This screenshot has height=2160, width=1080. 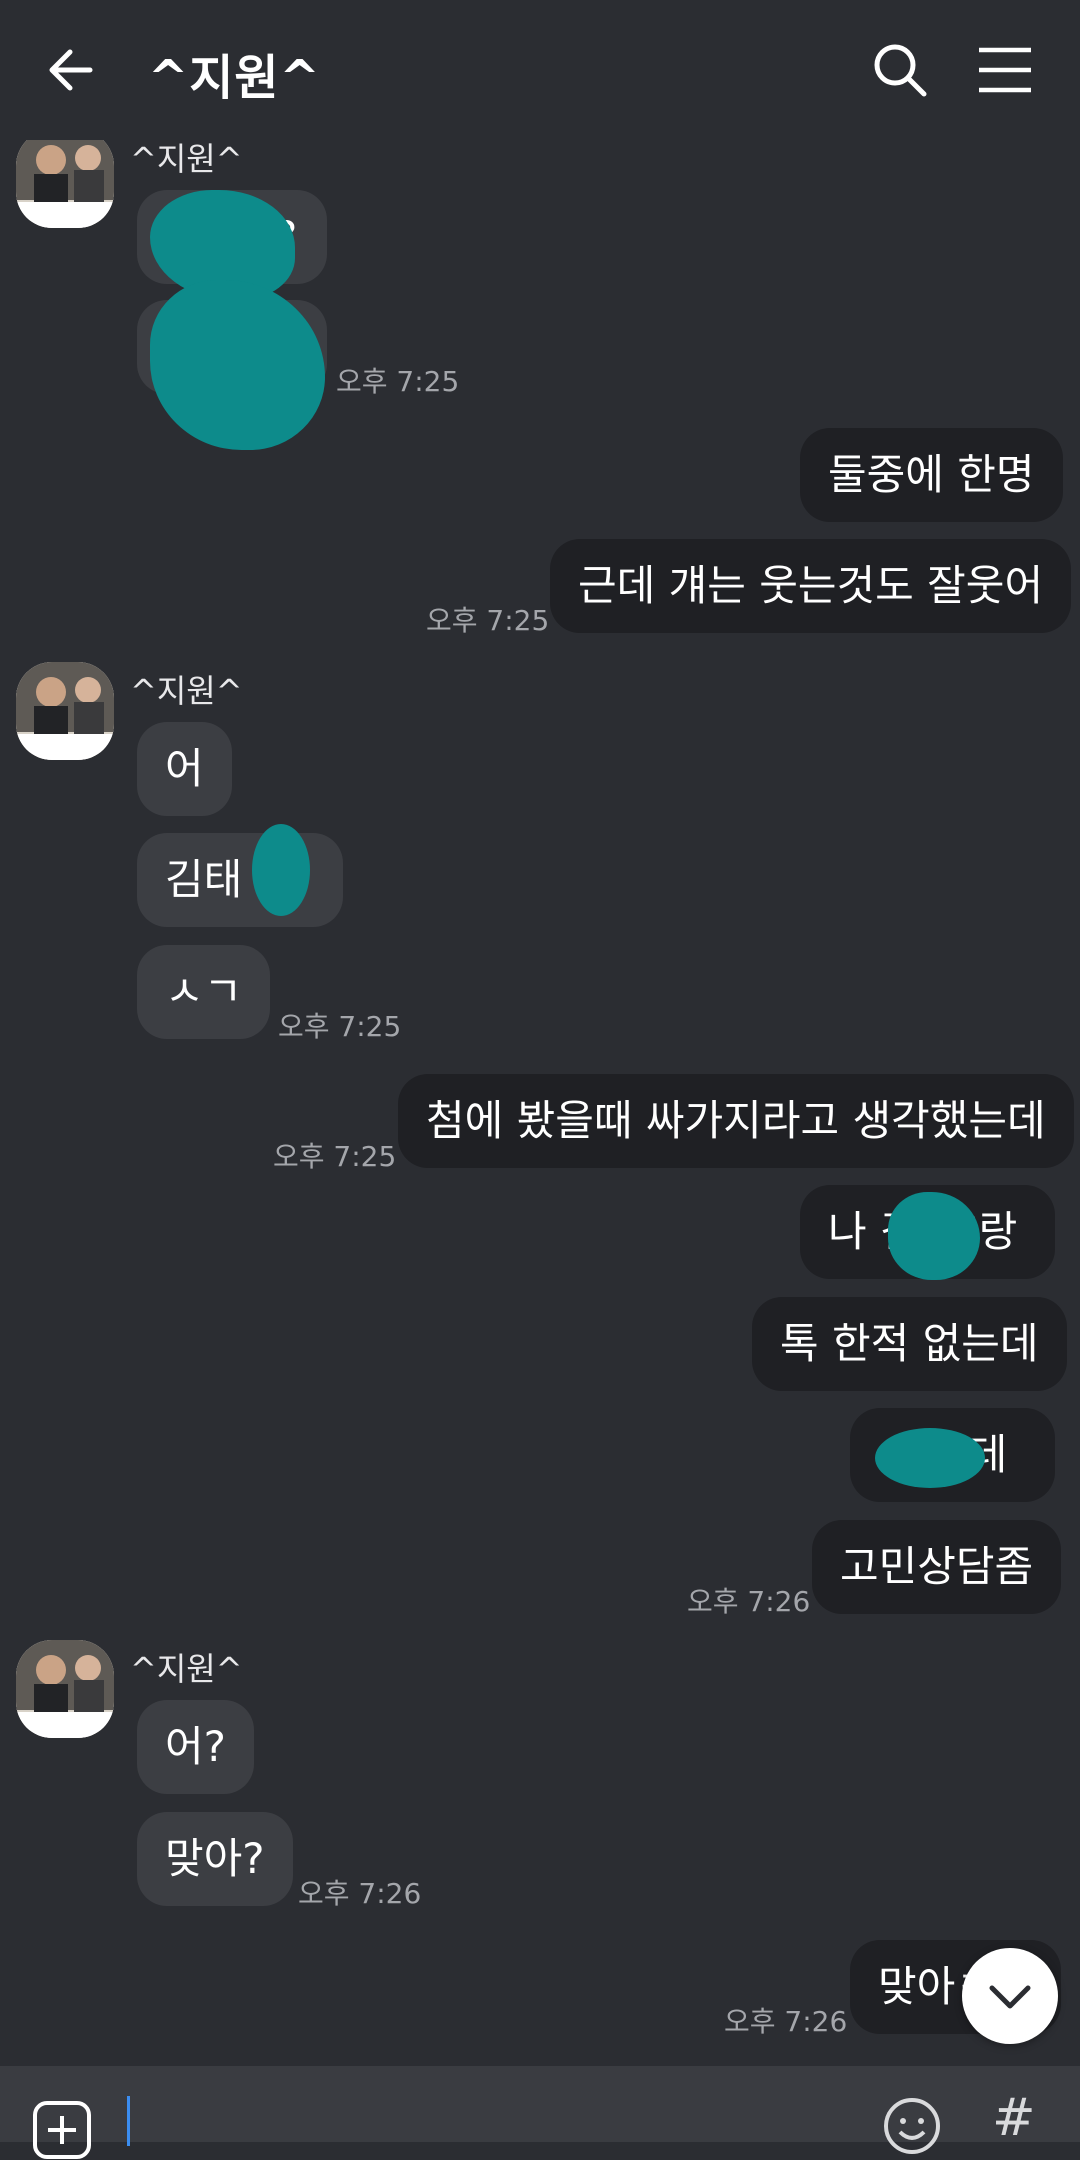 I want to click on emoji-icon, so click(x=912, y=2126).